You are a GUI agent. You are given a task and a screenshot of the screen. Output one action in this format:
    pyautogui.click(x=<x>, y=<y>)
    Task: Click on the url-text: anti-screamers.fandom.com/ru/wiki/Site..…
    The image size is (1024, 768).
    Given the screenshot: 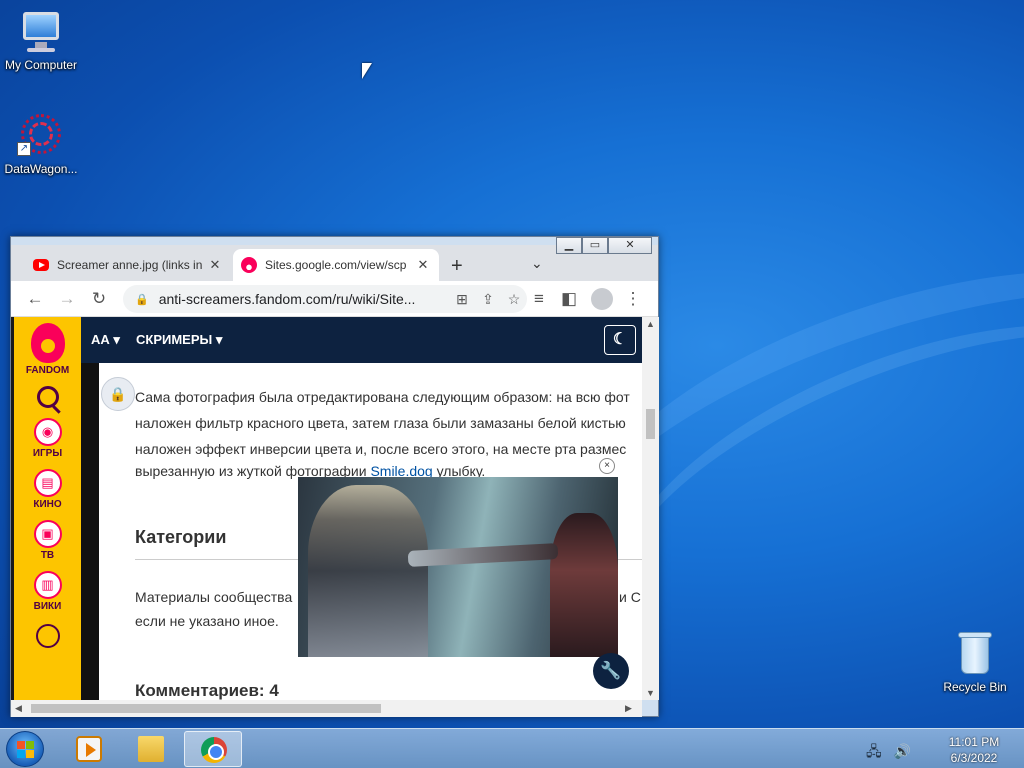 What is the action you would take?
    pyautogui.click(x=287, y=299)
    